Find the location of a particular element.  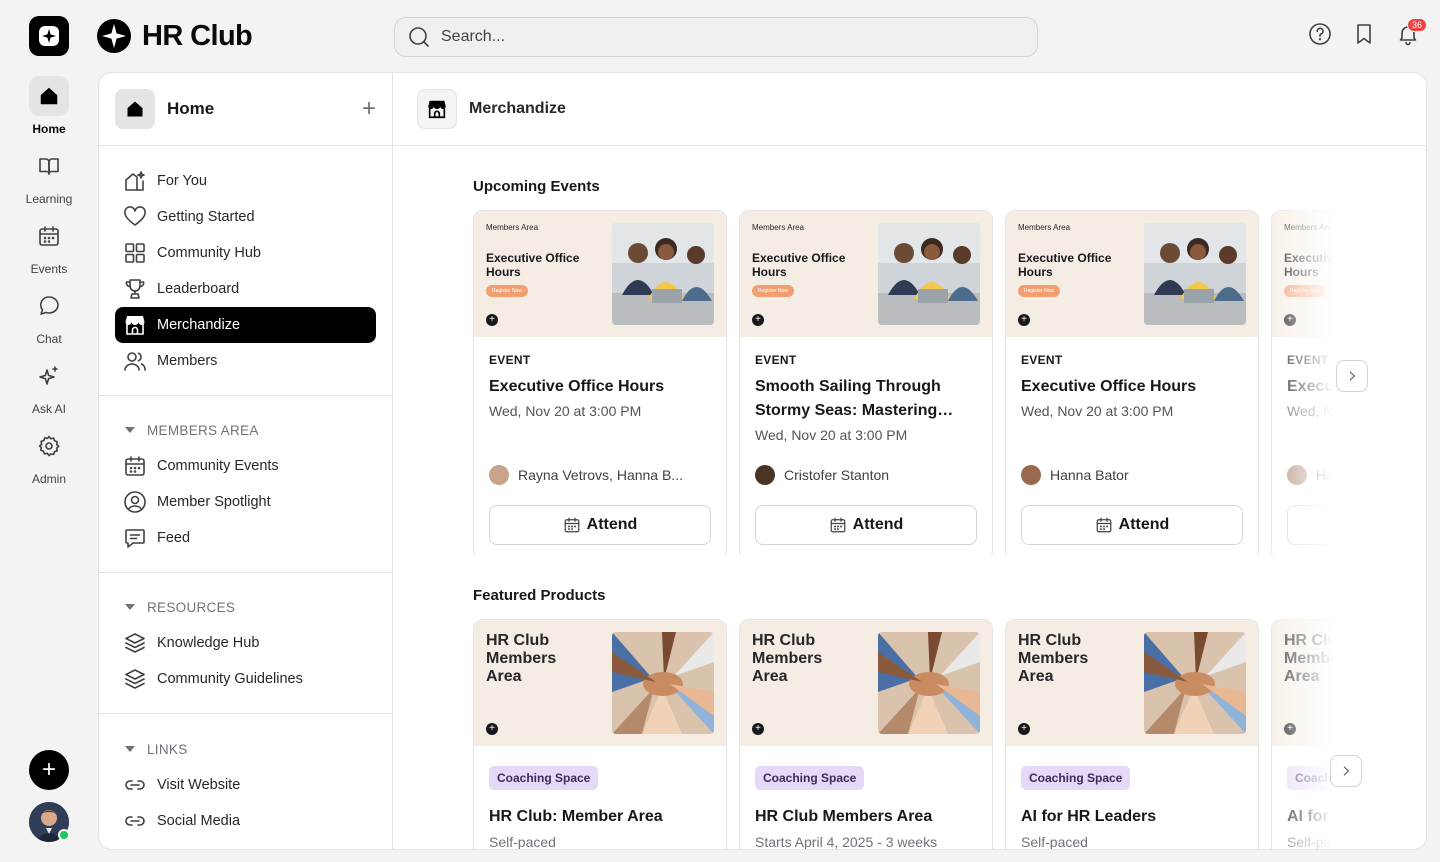

banner-register-button: Register Now is located at coordinates (1039, 291).